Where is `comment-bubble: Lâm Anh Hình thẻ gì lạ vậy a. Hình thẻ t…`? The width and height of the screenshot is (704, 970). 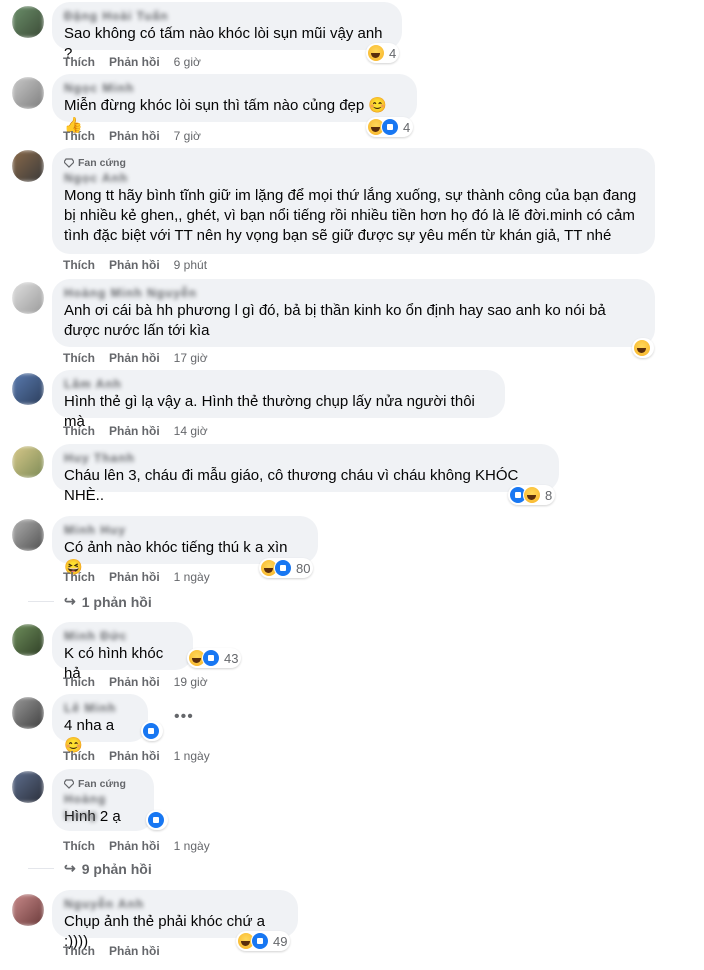
comment-bubble: Lâm Anh Hình thẻ gì lạ vậy a. Hình thẻ t… is located at coordinates (278, 400).